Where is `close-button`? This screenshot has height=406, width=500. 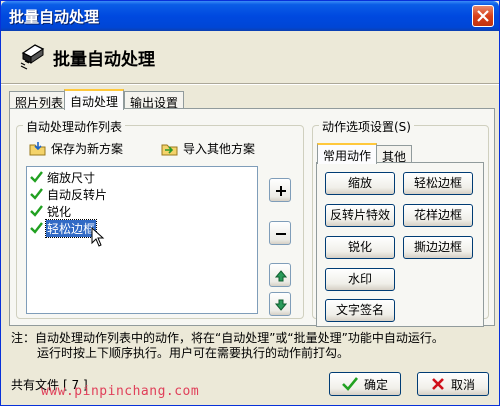
close-button is located at coordinates (483, 16).